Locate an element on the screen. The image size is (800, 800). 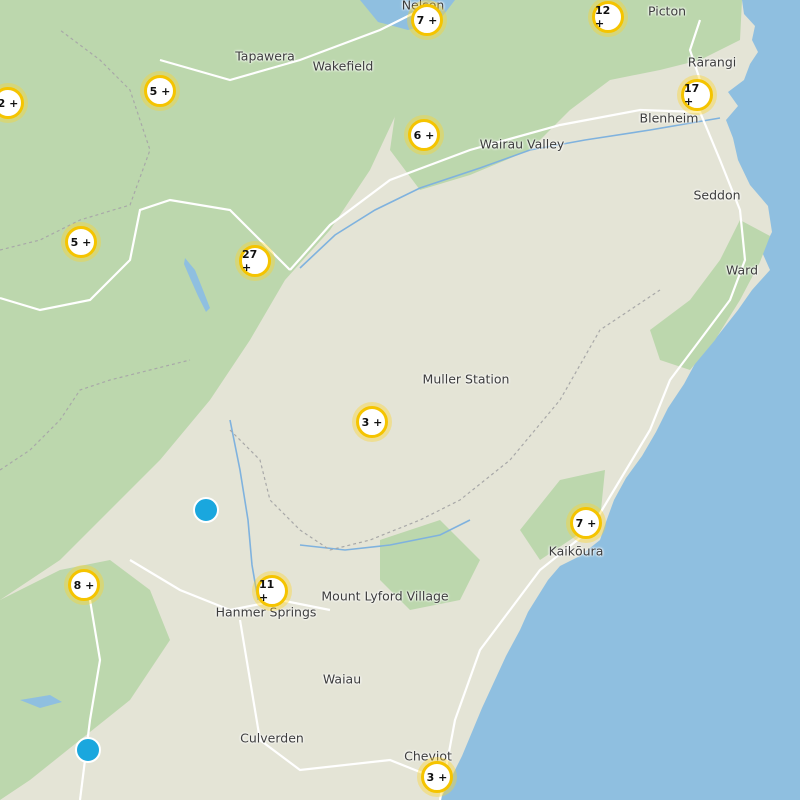
cluster-count: 27 + is located at coordinates (255, 261).